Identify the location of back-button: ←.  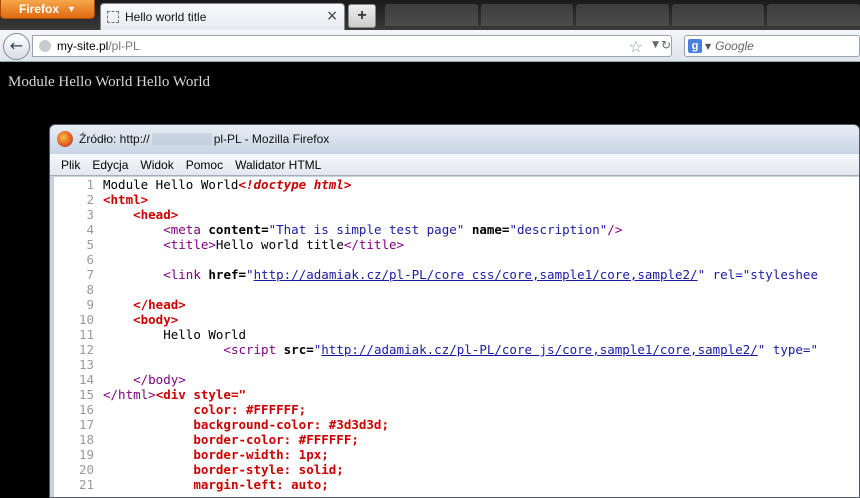
(16, 46).